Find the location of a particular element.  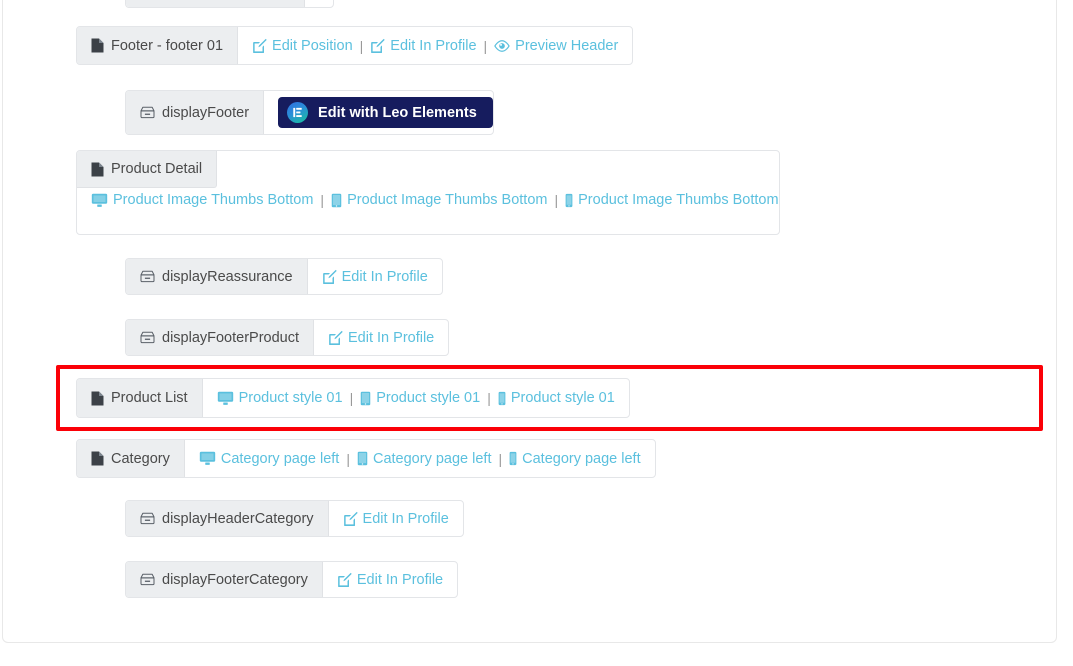

hook-label-displayFooter: displayFooter is located at coordinates (195, 112).